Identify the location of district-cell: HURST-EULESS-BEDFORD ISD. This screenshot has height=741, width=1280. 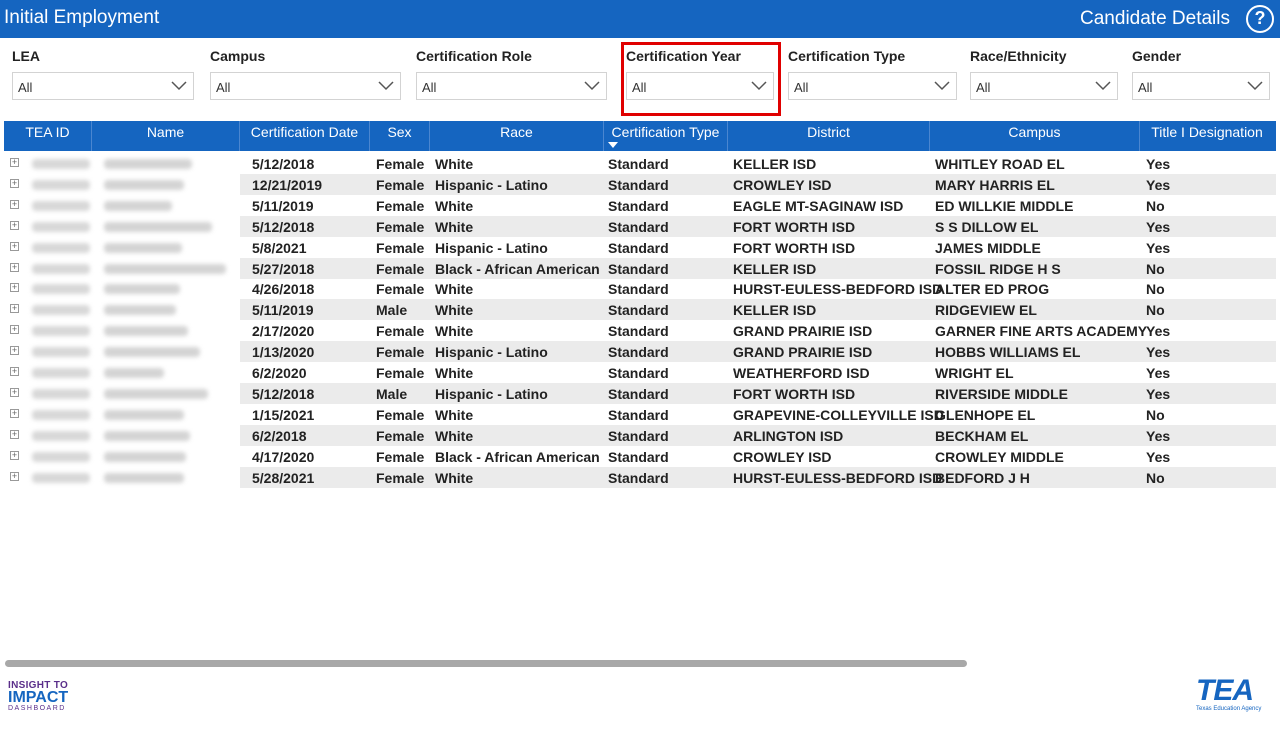
(838, 477).